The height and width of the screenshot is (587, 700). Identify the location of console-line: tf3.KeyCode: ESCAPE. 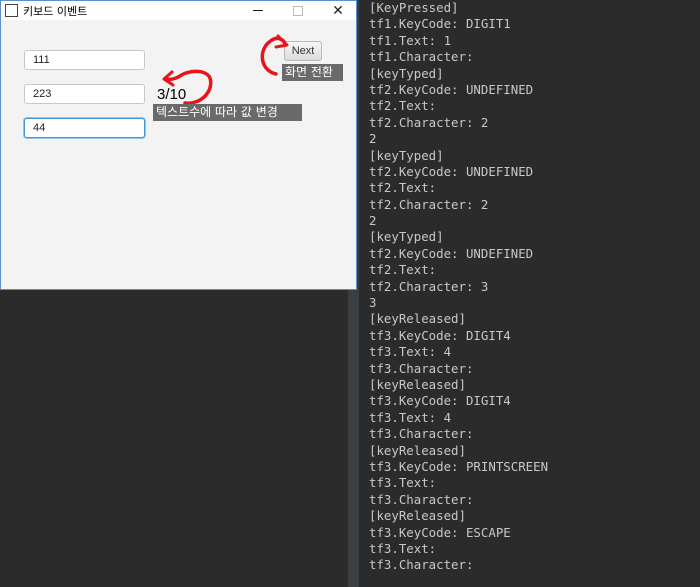
(440, 532).